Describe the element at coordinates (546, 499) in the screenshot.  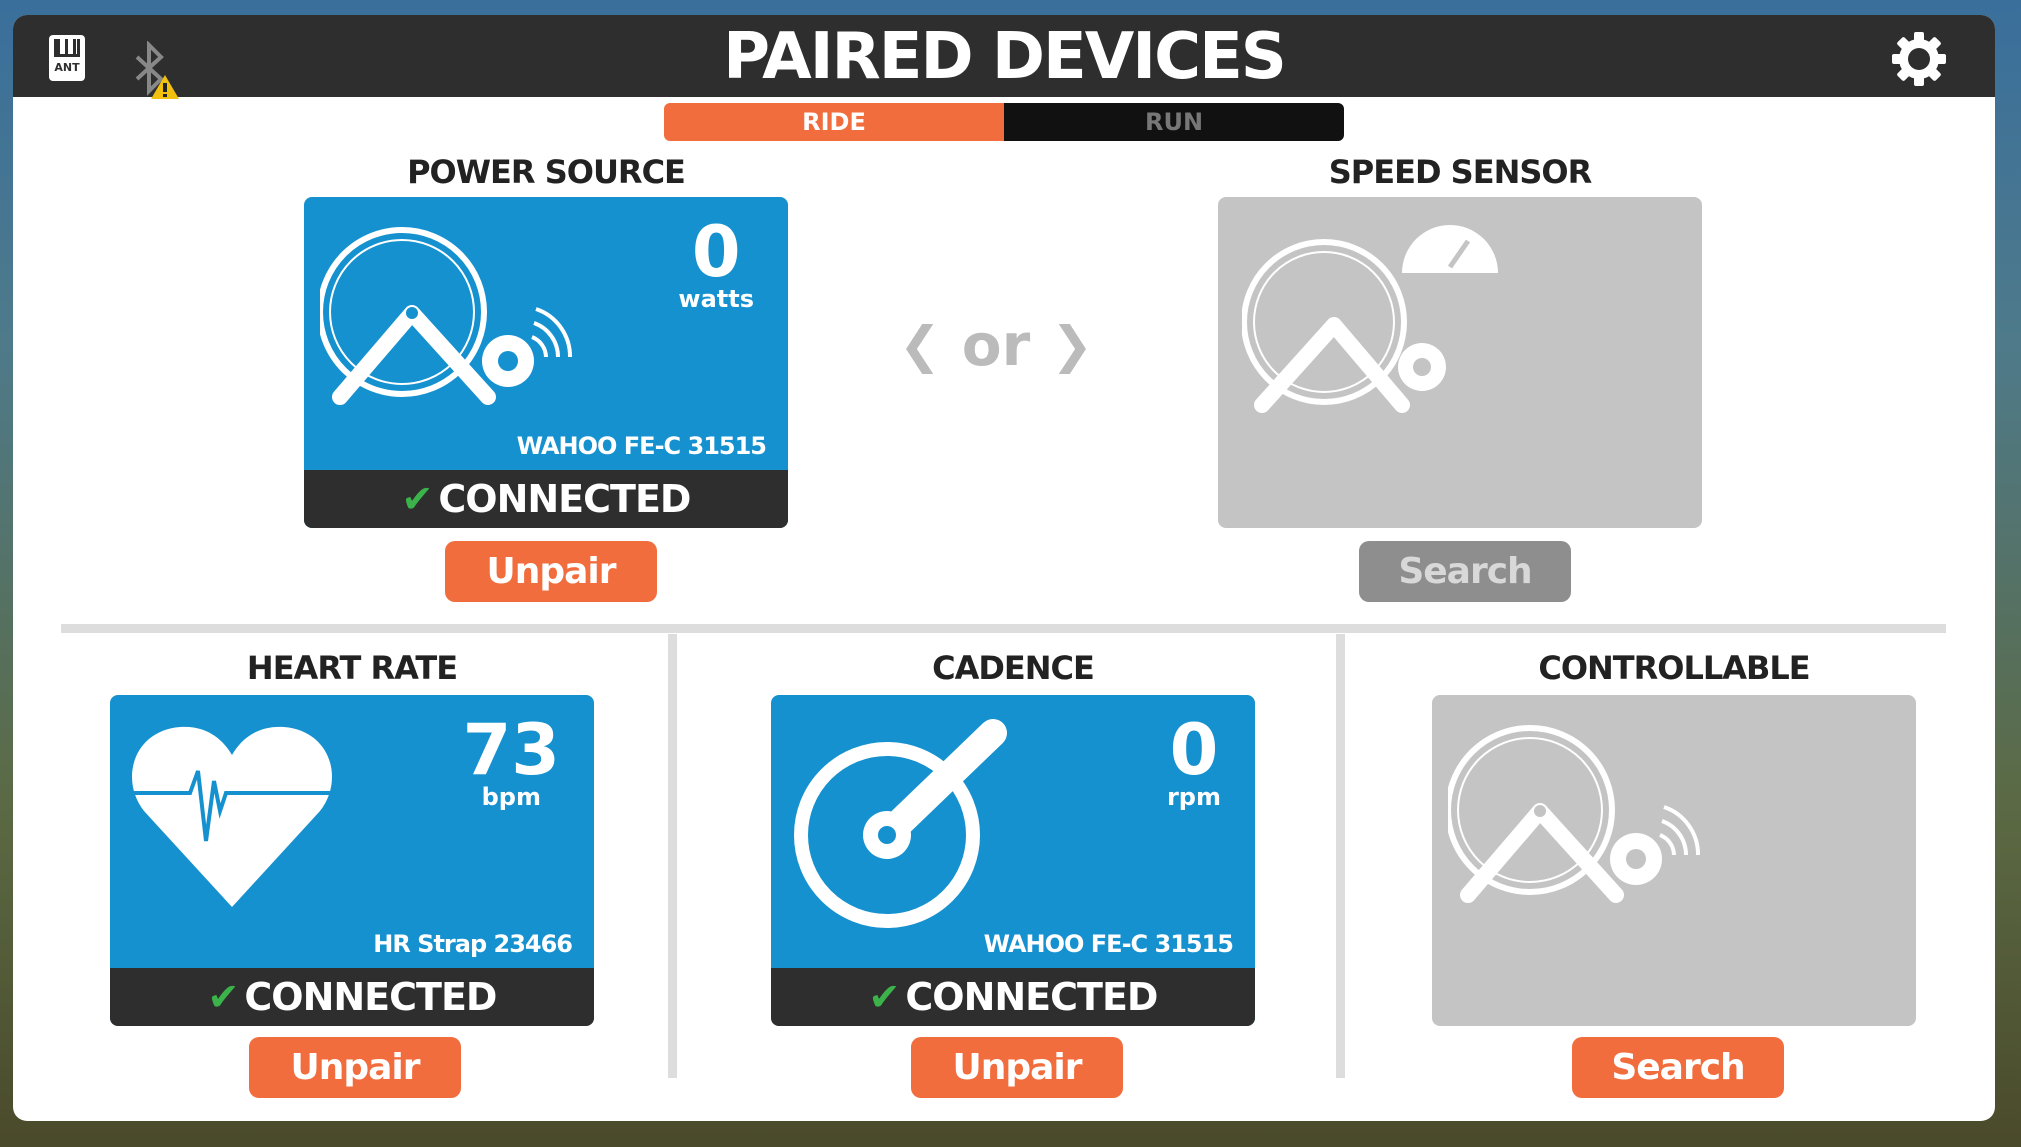
I see `power-status: ✔ CONNECTED` at that location.